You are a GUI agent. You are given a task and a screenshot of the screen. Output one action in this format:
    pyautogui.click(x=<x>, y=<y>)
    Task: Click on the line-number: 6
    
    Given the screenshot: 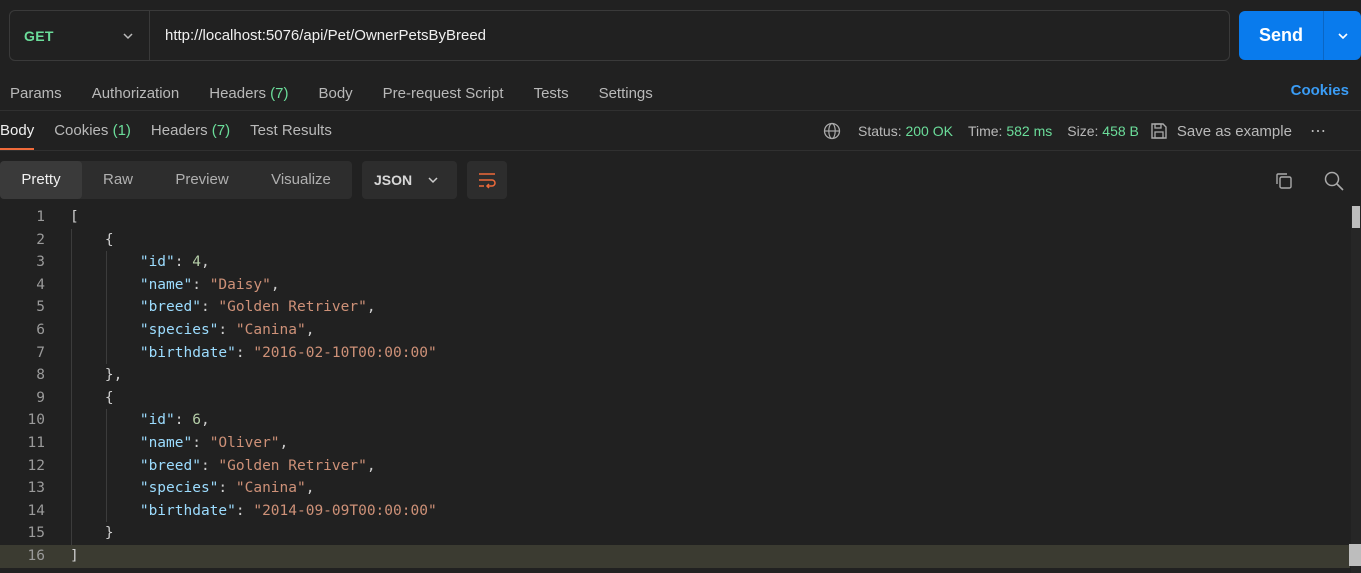 What is the action you would take?
    pyautogui.click(x=40, y=329)
    